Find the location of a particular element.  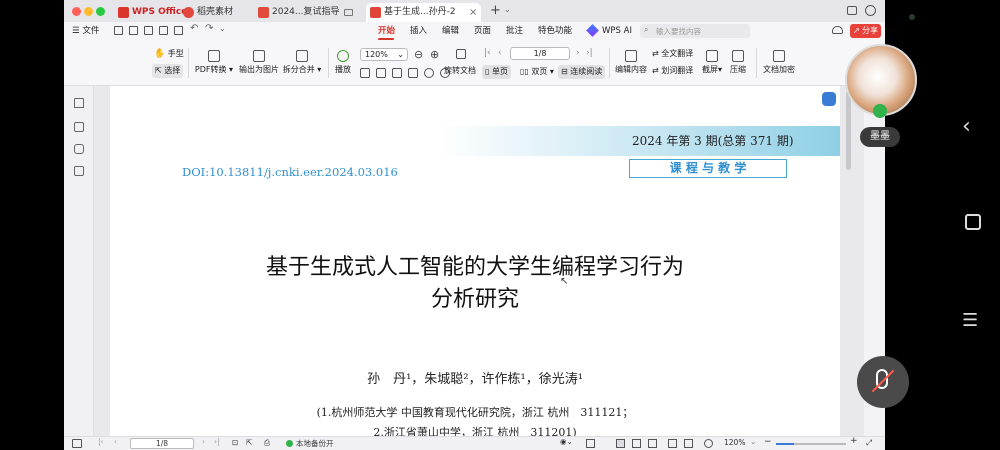

save-icon is located at coordinates (133, 30).